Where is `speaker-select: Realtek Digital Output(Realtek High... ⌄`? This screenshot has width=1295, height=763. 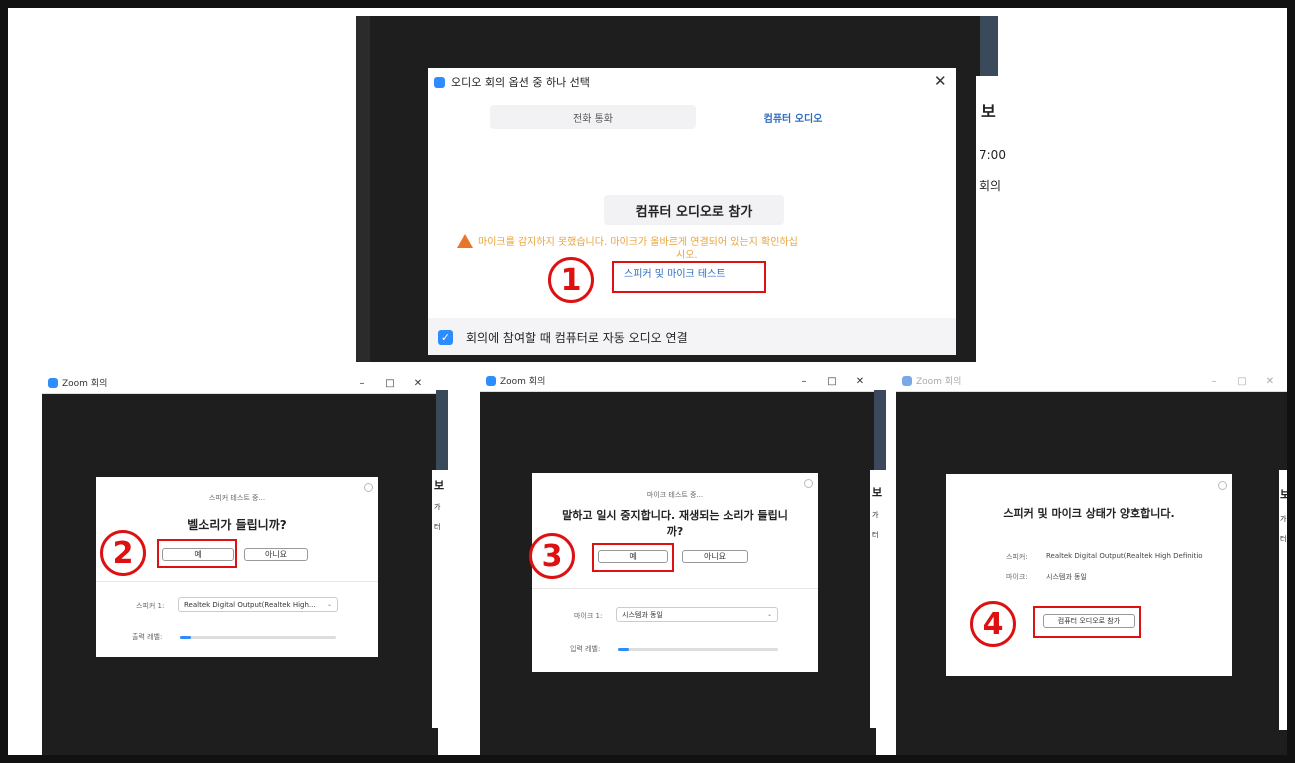
speaker-select: Realtek Digital Output(Realtek High... ⌄ is located at coordinates (258, 604).